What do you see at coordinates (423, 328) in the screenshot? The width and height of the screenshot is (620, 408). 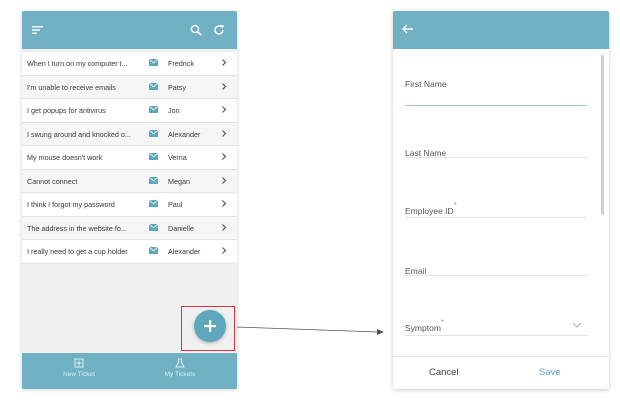 I see `symptom-label: Symptom` at bounding box center [423, 328].